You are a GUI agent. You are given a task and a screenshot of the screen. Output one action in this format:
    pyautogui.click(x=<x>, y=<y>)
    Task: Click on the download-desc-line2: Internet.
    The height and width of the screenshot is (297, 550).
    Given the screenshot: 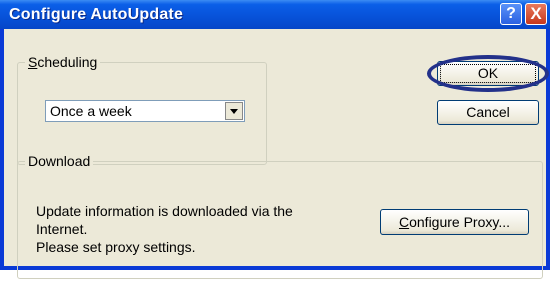 What is the action you would take?
    pyautogui.click(x=62, y=229)
    